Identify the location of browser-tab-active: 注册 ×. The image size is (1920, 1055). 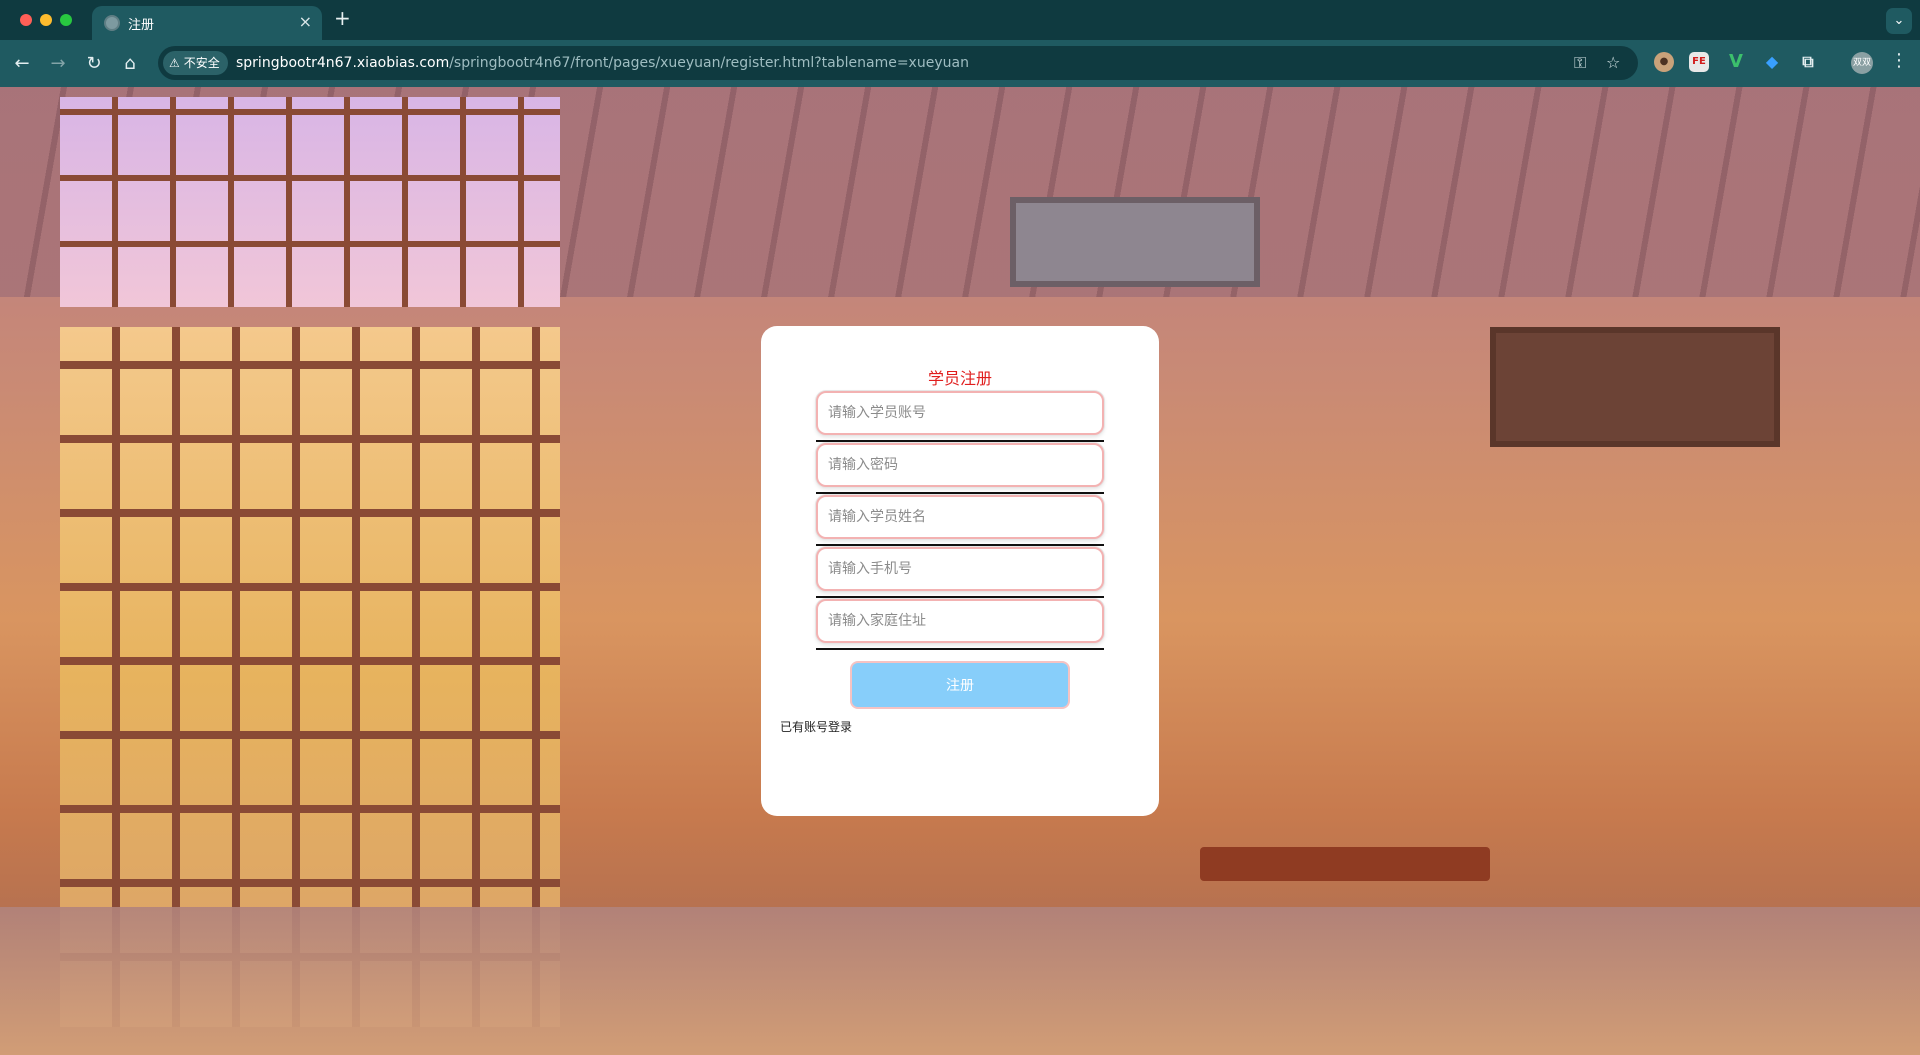
(207, 23).